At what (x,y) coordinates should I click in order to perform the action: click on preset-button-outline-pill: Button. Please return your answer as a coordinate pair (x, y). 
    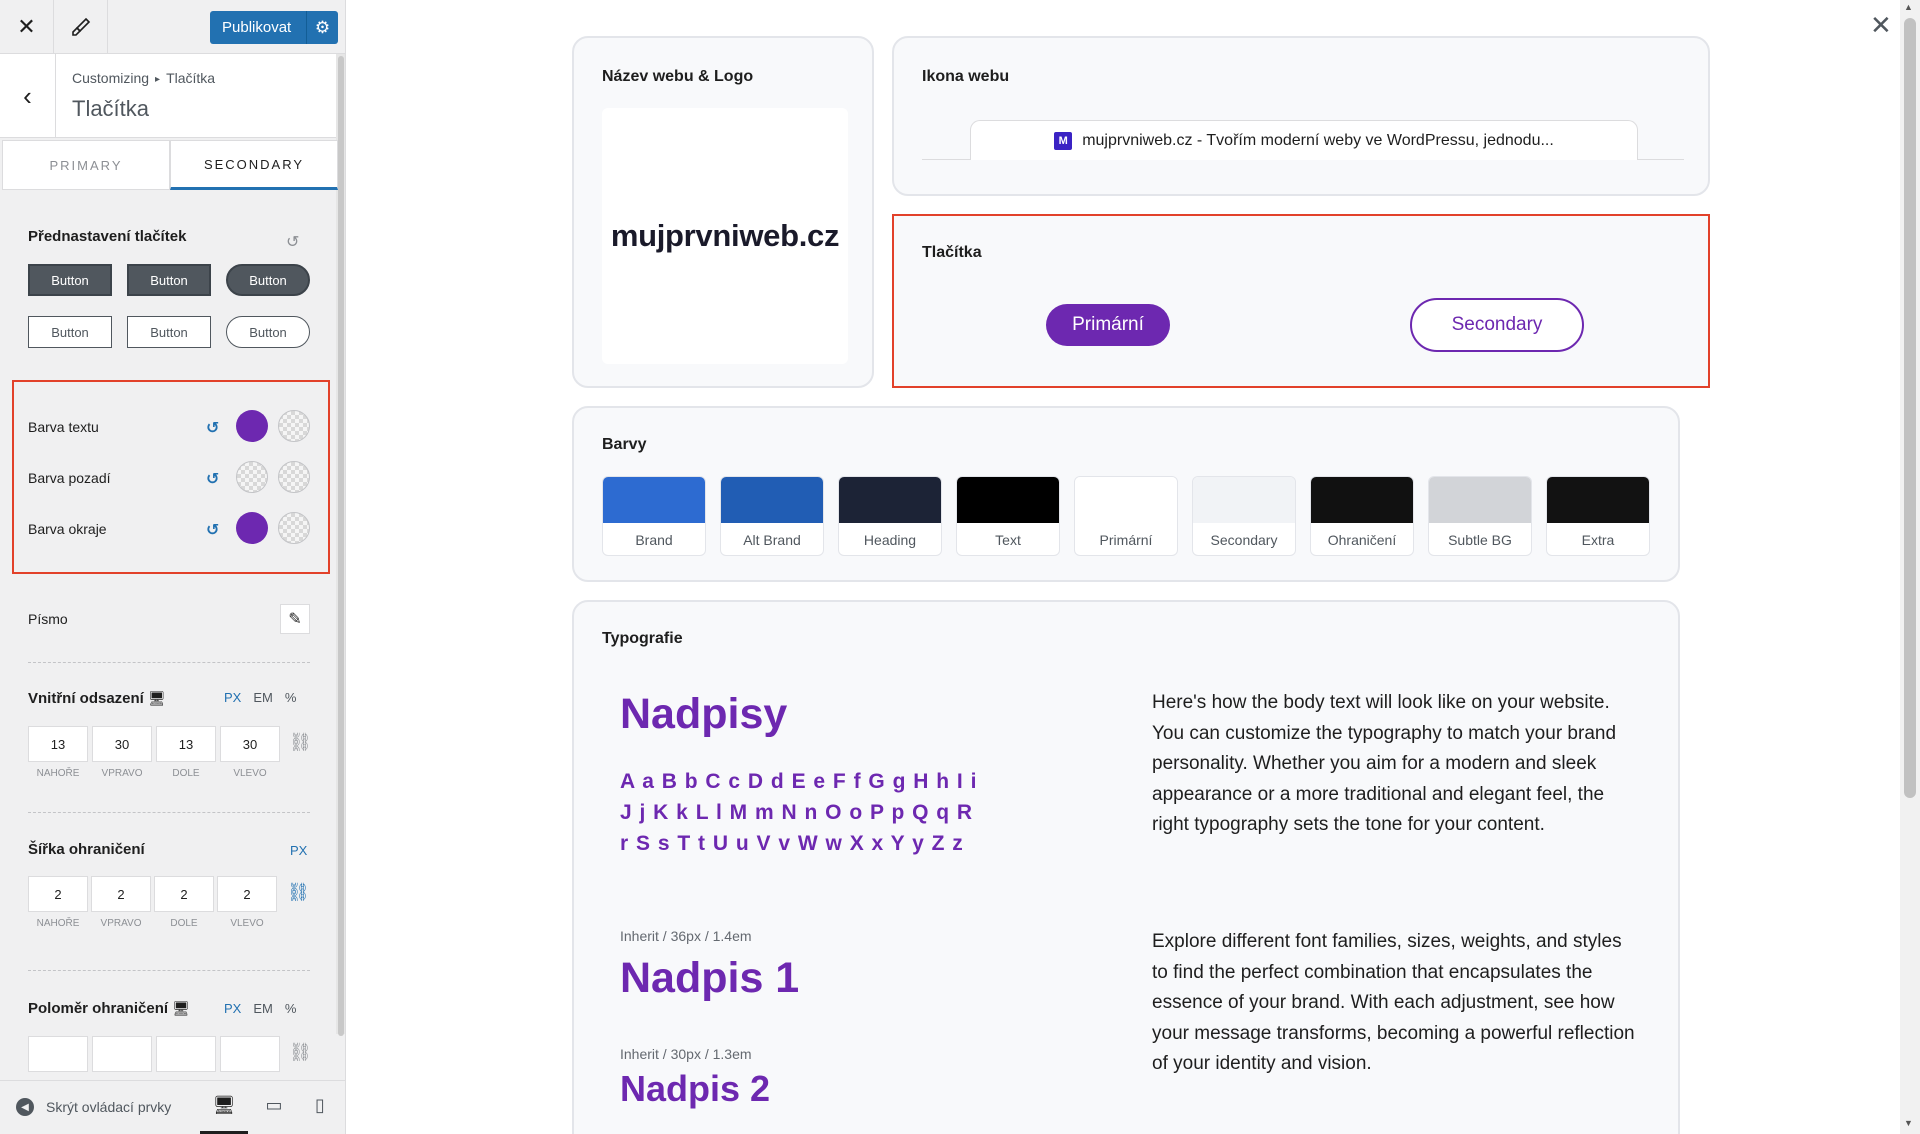
    Looking at the image, I should click on (268, 332).